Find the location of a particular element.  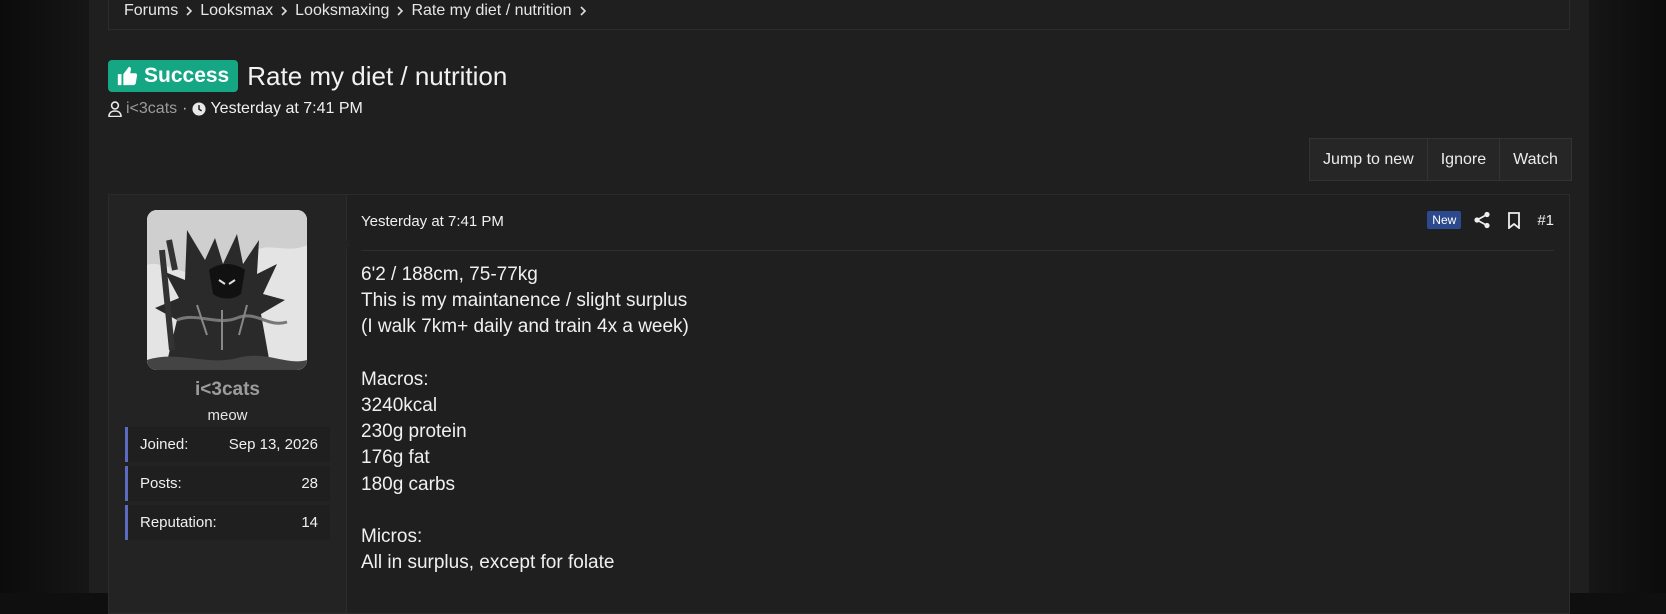

stat-label: Joined: is located at coordinates (164, 444).